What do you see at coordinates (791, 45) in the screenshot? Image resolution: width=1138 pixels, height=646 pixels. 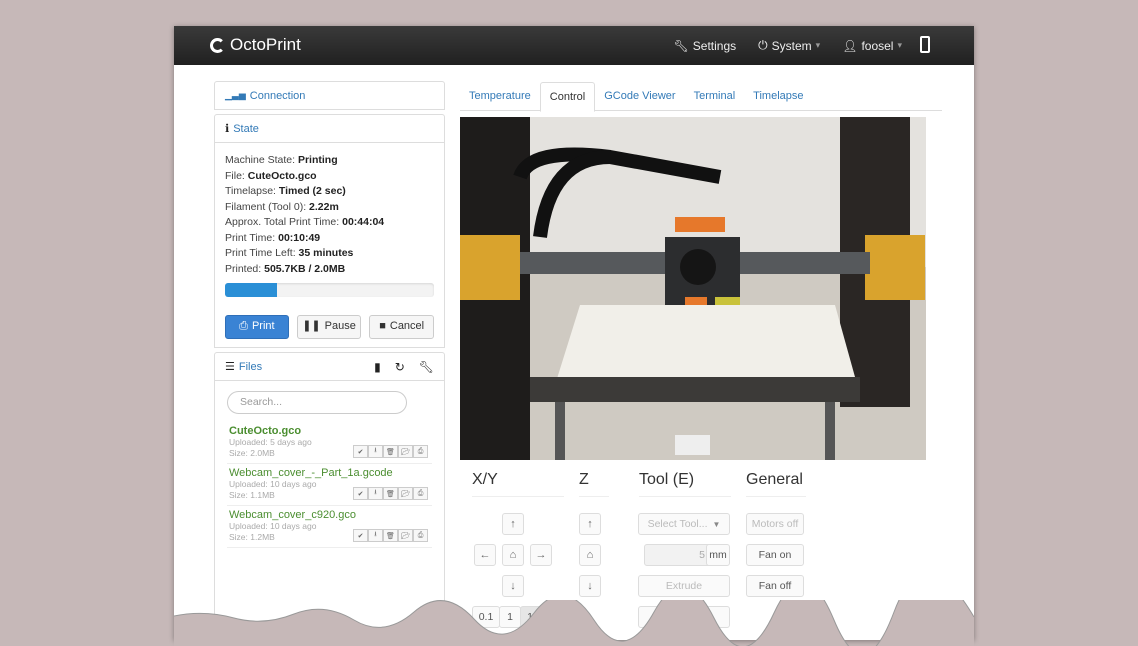 I see `nav-system-label: System` at bounding box center [791, 45].